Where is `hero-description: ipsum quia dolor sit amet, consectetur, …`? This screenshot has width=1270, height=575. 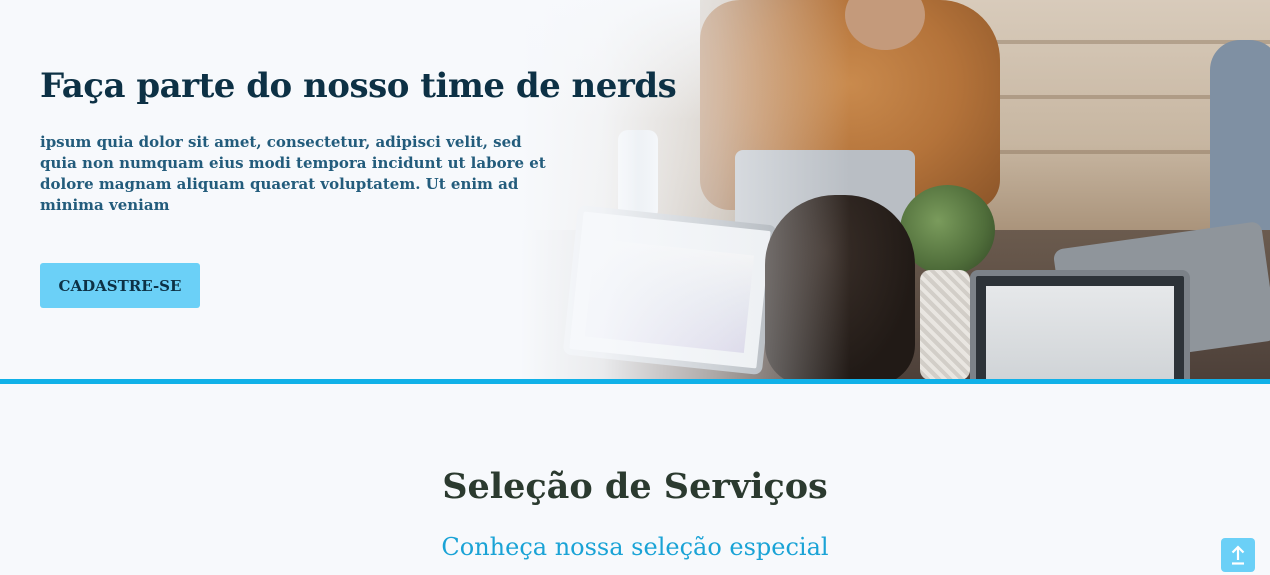
hero-description: ipsum quia dolor sit amet, consectetur, … is located at coordinates (293, 173).